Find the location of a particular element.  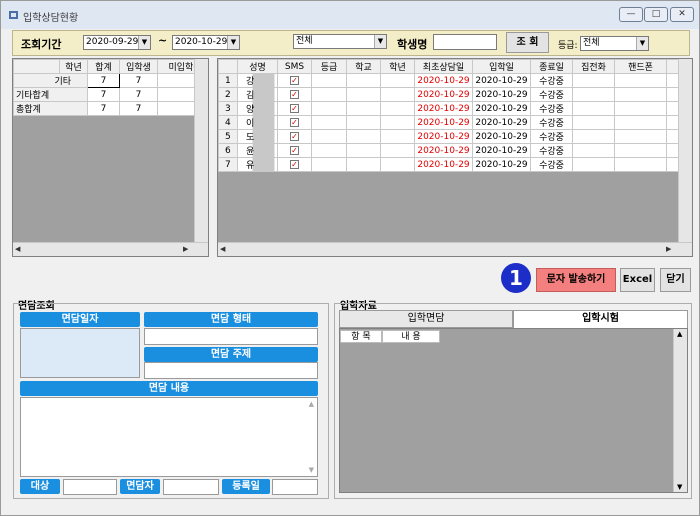

summary-hscroll: ◀ ▶ is located at coordinates (110, 249).